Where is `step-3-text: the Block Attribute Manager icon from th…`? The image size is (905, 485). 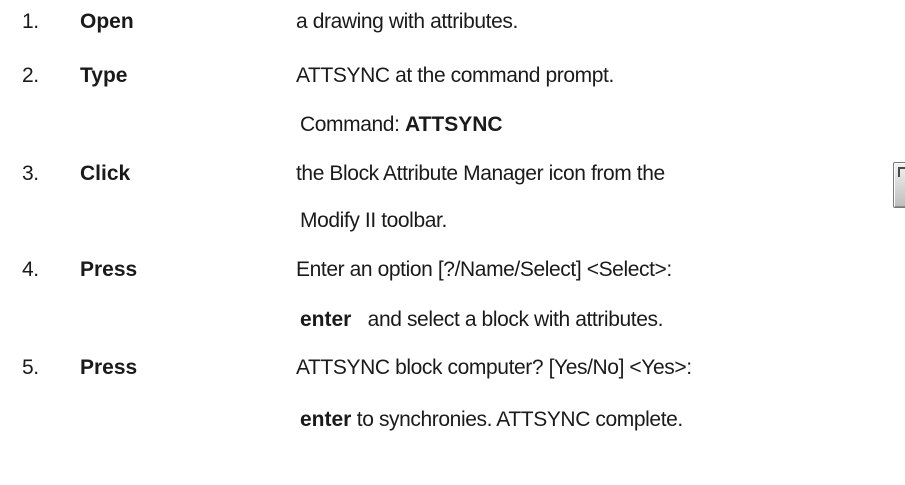
step-3-text: the Block Attribute Manager icon from th… is located at coordinates (480, 173).